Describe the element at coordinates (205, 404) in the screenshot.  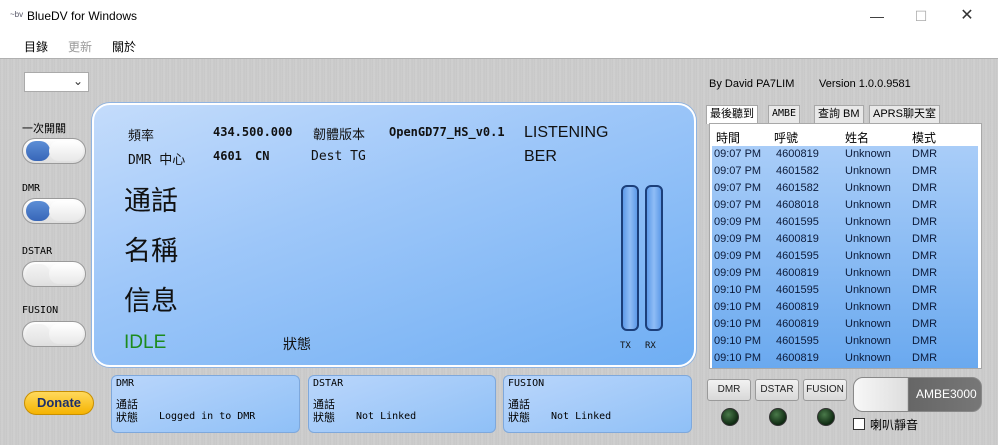
I see `dmr-network-panel: DMR 通話 狀態 Logged in to DMR` at that location.